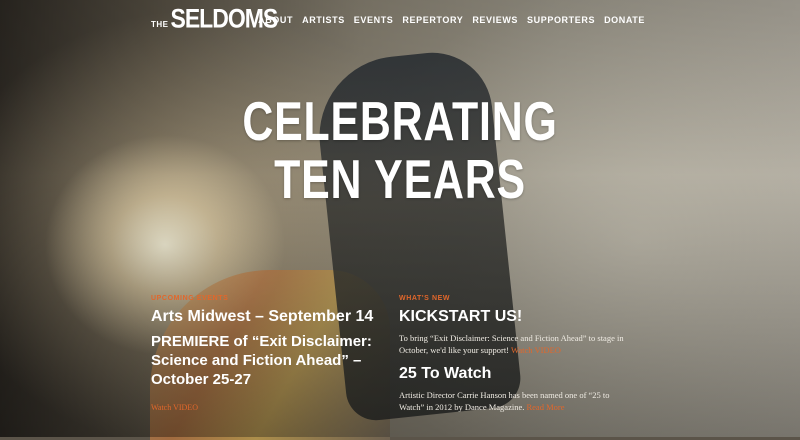 The height and width of the screenshot is (440, 800). I want to click on hero-headline-line-2: TEN YEARS, so click(400, 179).